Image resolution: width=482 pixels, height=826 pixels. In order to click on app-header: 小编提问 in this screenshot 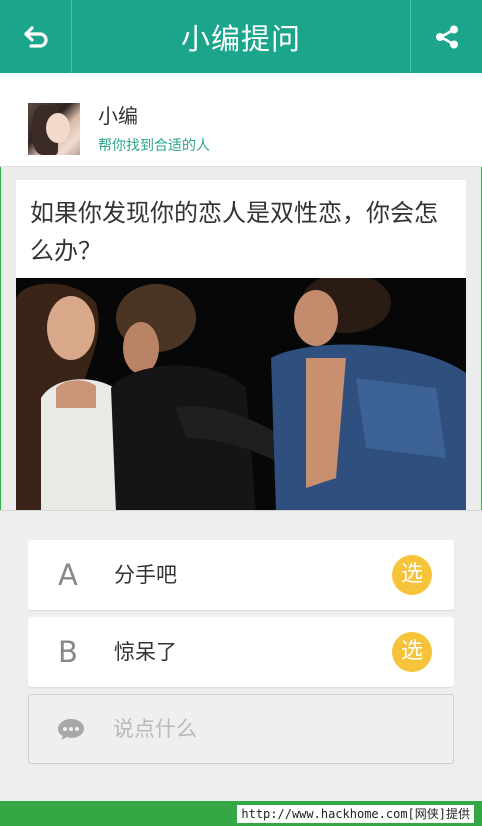, I will do `click(241, 36)`.